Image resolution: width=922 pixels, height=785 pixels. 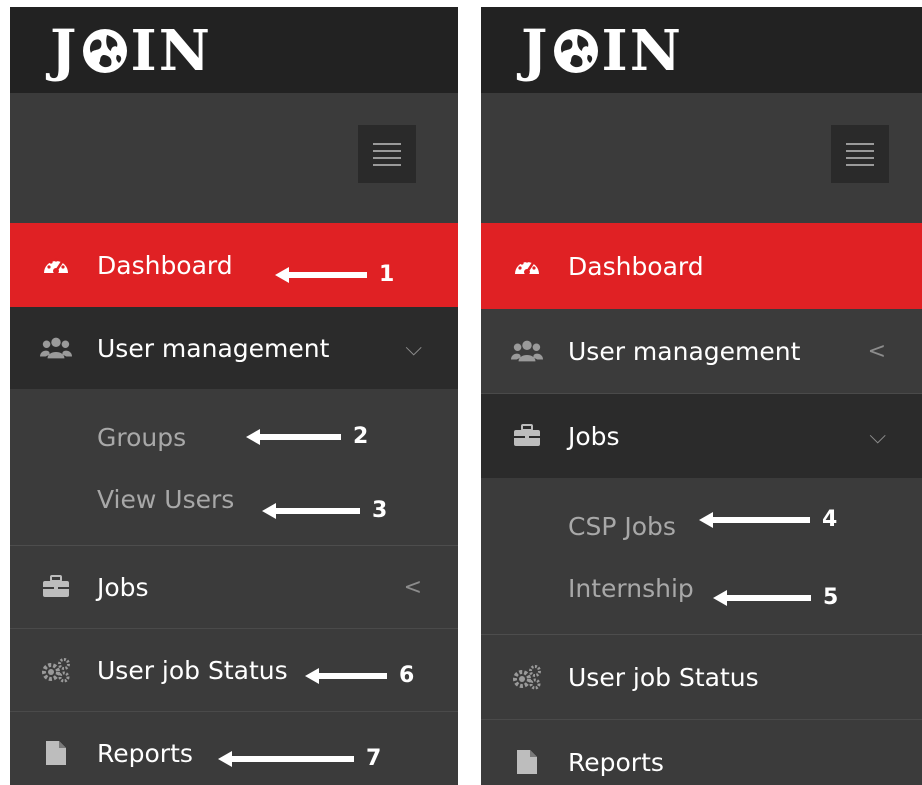 I want to click on annotation-3: 3, so click(x=324, y=510).